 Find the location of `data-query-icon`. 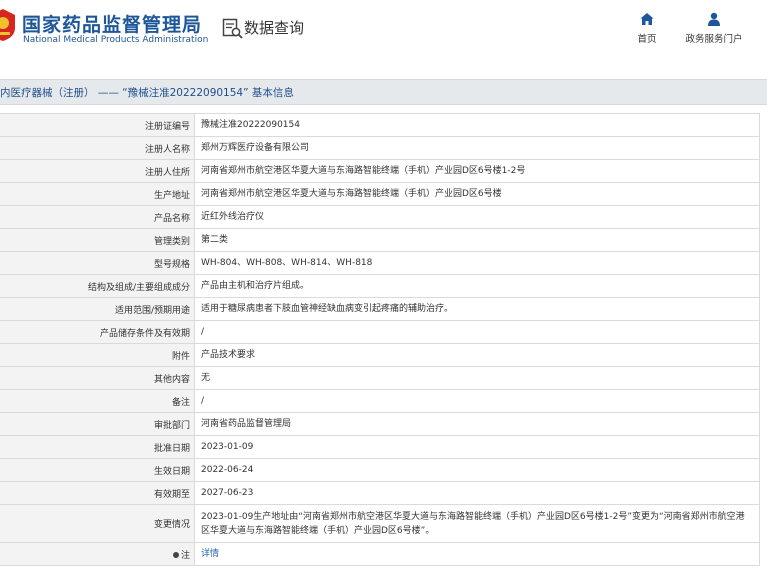

data-query-icon is located at coordinates (232, 28).